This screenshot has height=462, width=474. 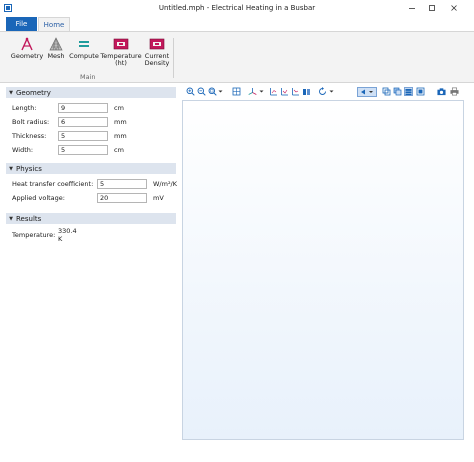 I want to click on zoom-in-icon, so click(x=190, y=91).